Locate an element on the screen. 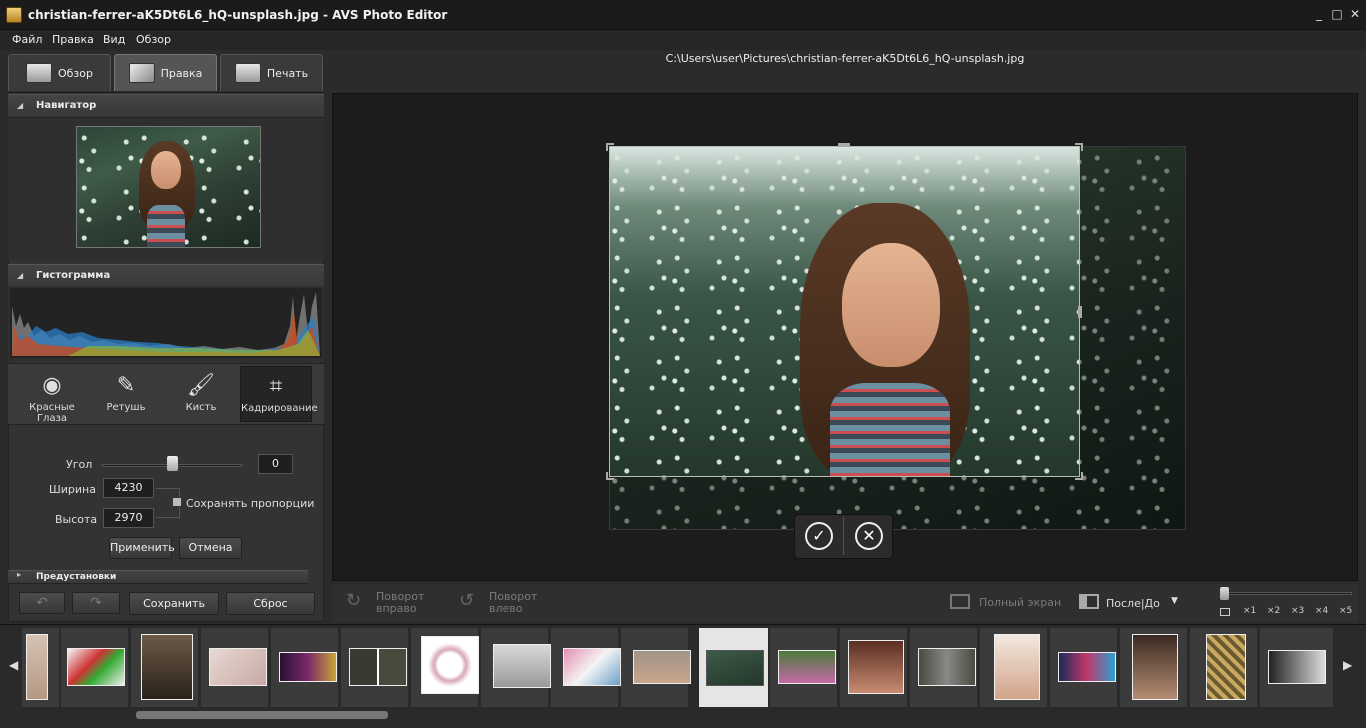 Image resolution: width=1366 pixels, height=728 pixels. cancel-button: Отмена is located at coordinates (210, 548).